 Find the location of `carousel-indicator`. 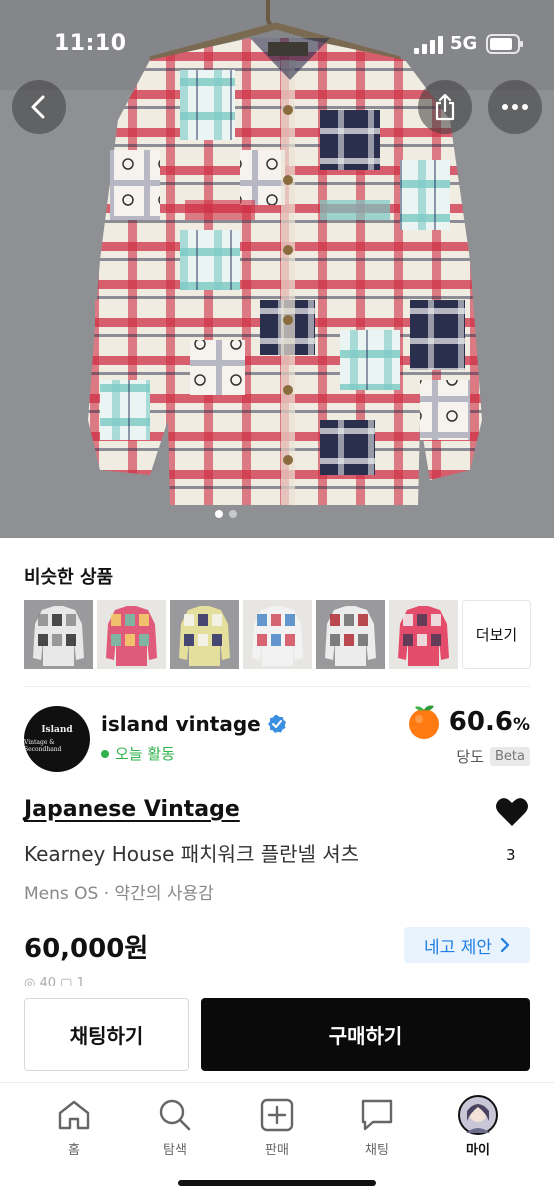

carousel-indicator is located at coordinates (226, 514).